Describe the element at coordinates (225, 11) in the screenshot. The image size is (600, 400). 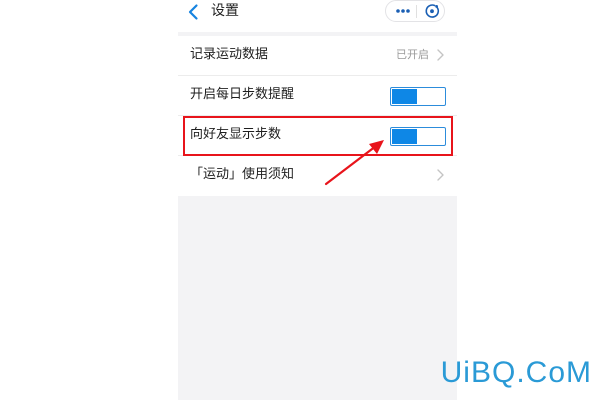
I see `page-title: 设置` at that location.